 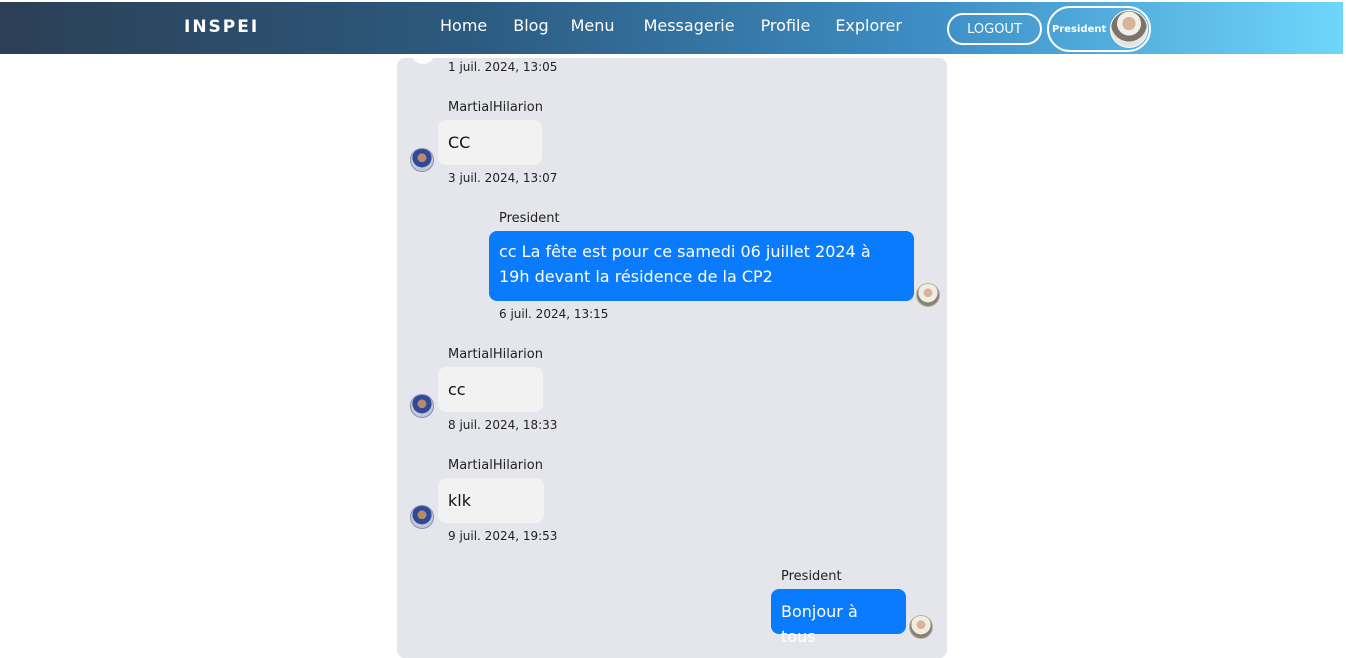 I want to click on message-time: 9 juil. 2024, 19:53, so click(x=503, y=536).